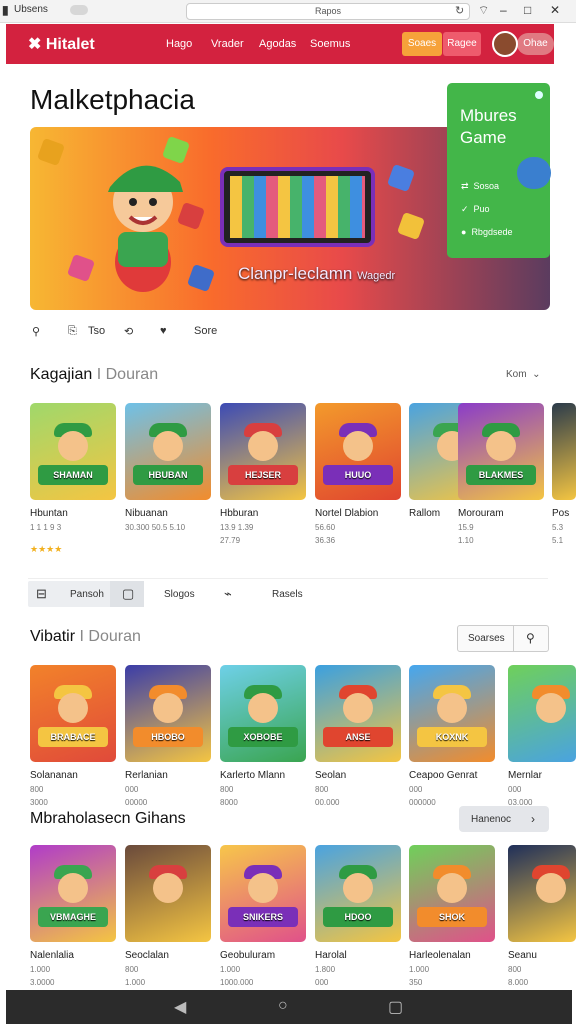  Describe the element at coordinates (41, 594) in the screenshot. I see `lock-icon: ⊟` at that location.